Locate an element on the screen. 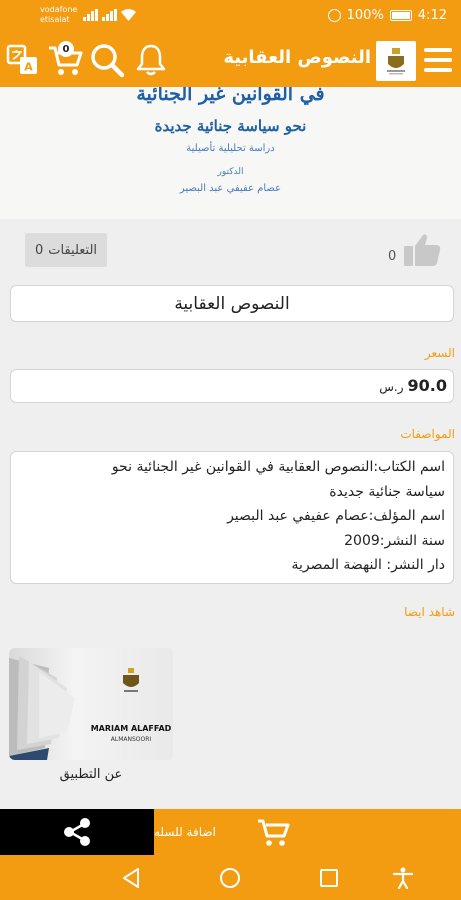  price-amount: 90.0 is located at coordinates (427, 385).